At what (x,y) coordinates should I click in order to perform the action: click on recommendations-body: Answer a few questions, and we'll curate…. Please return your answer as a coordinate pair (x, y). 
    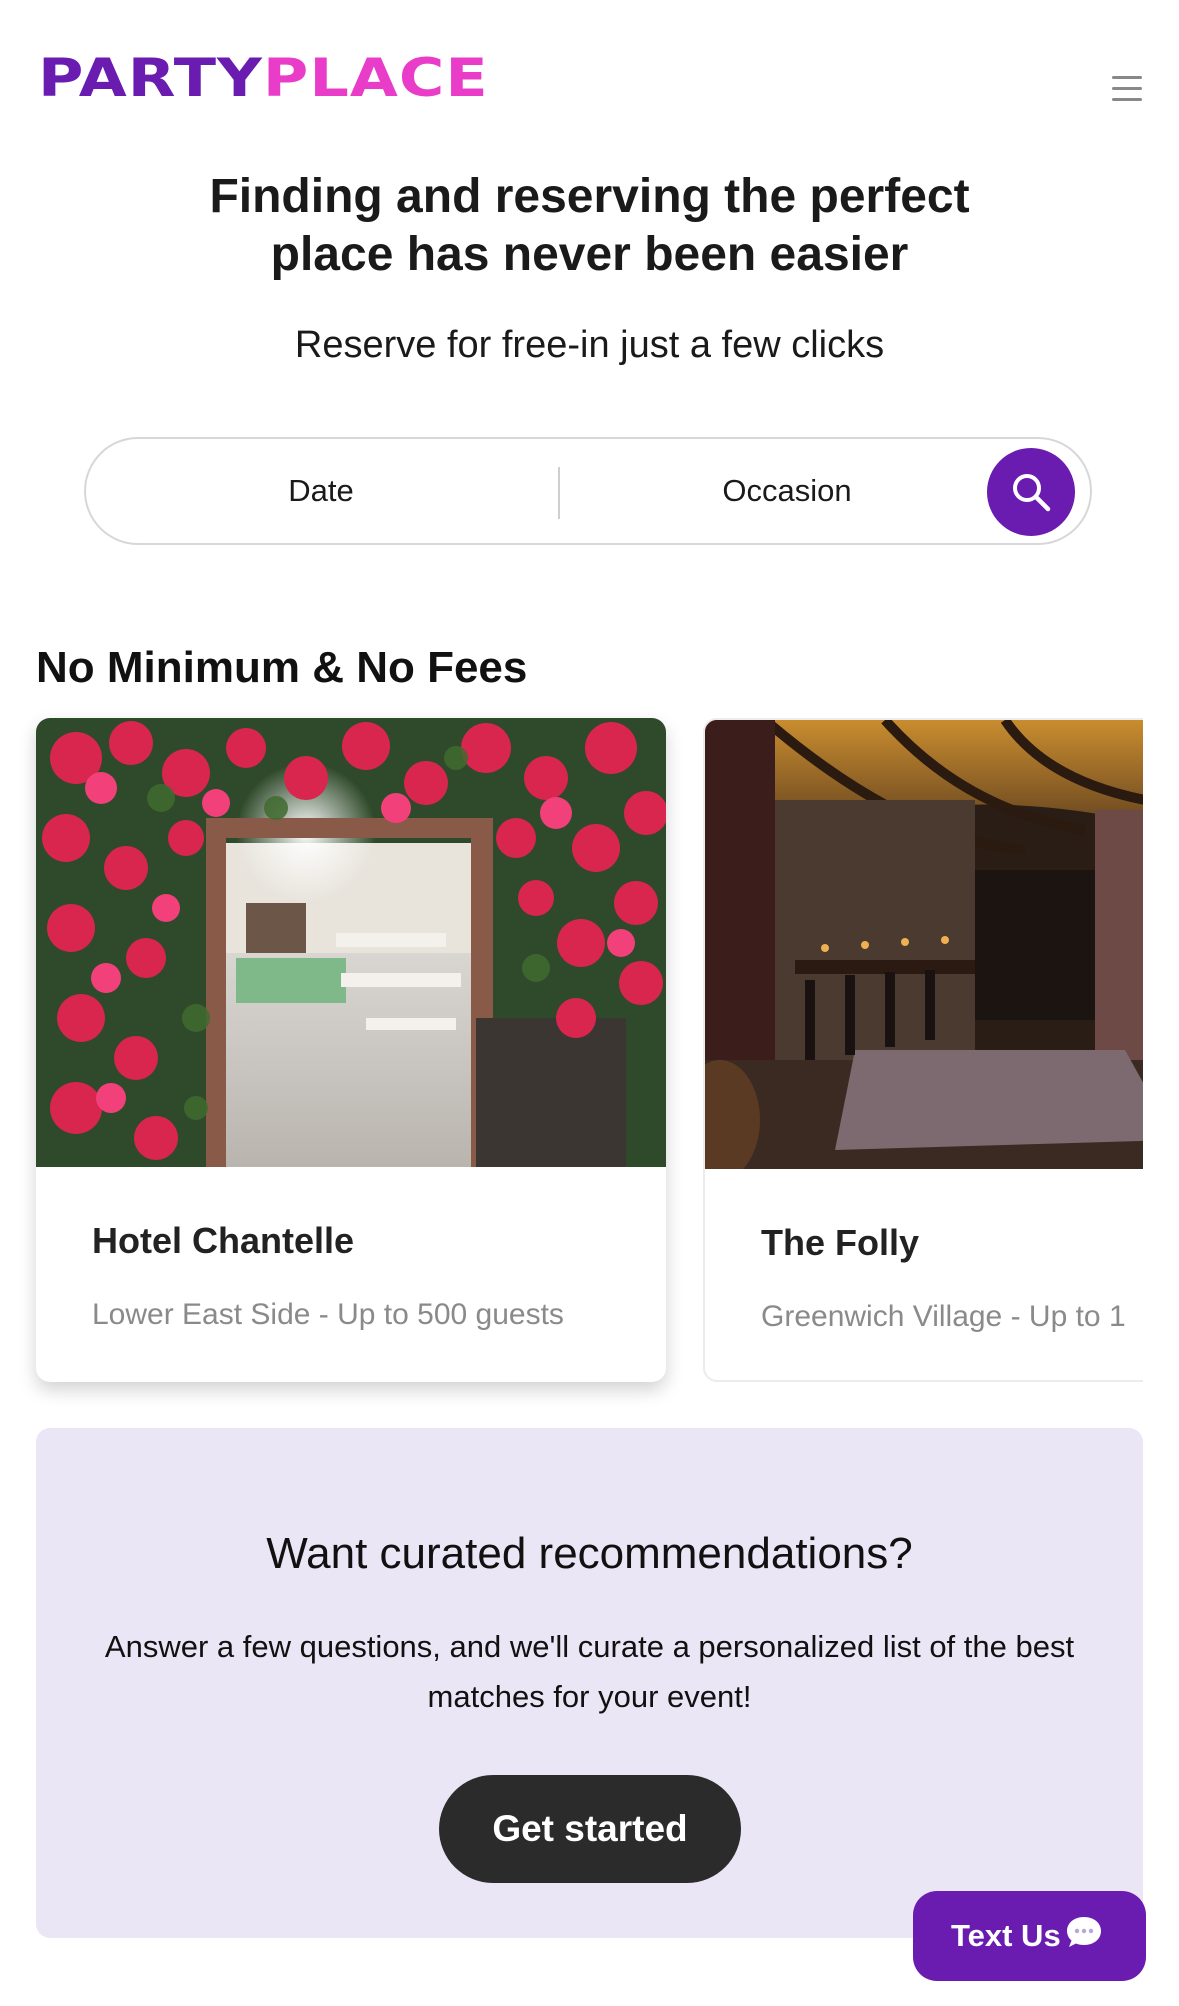
    Looking at the image, I should click on (589, 1671).